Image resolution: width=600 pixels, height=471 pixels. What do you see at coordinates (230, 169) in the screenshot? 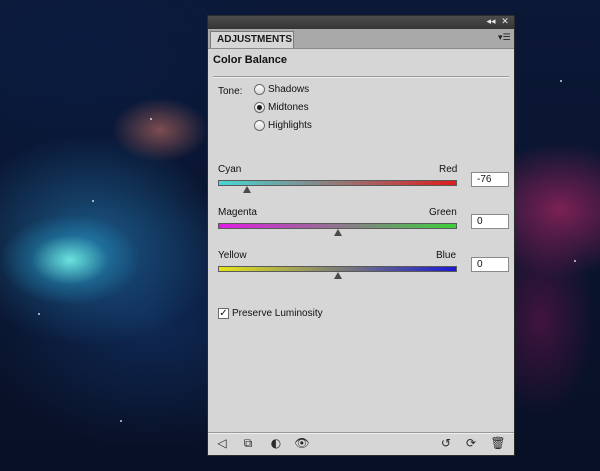
I see `slider-cyan-label: Cyan` at bounding box center [230, 169].